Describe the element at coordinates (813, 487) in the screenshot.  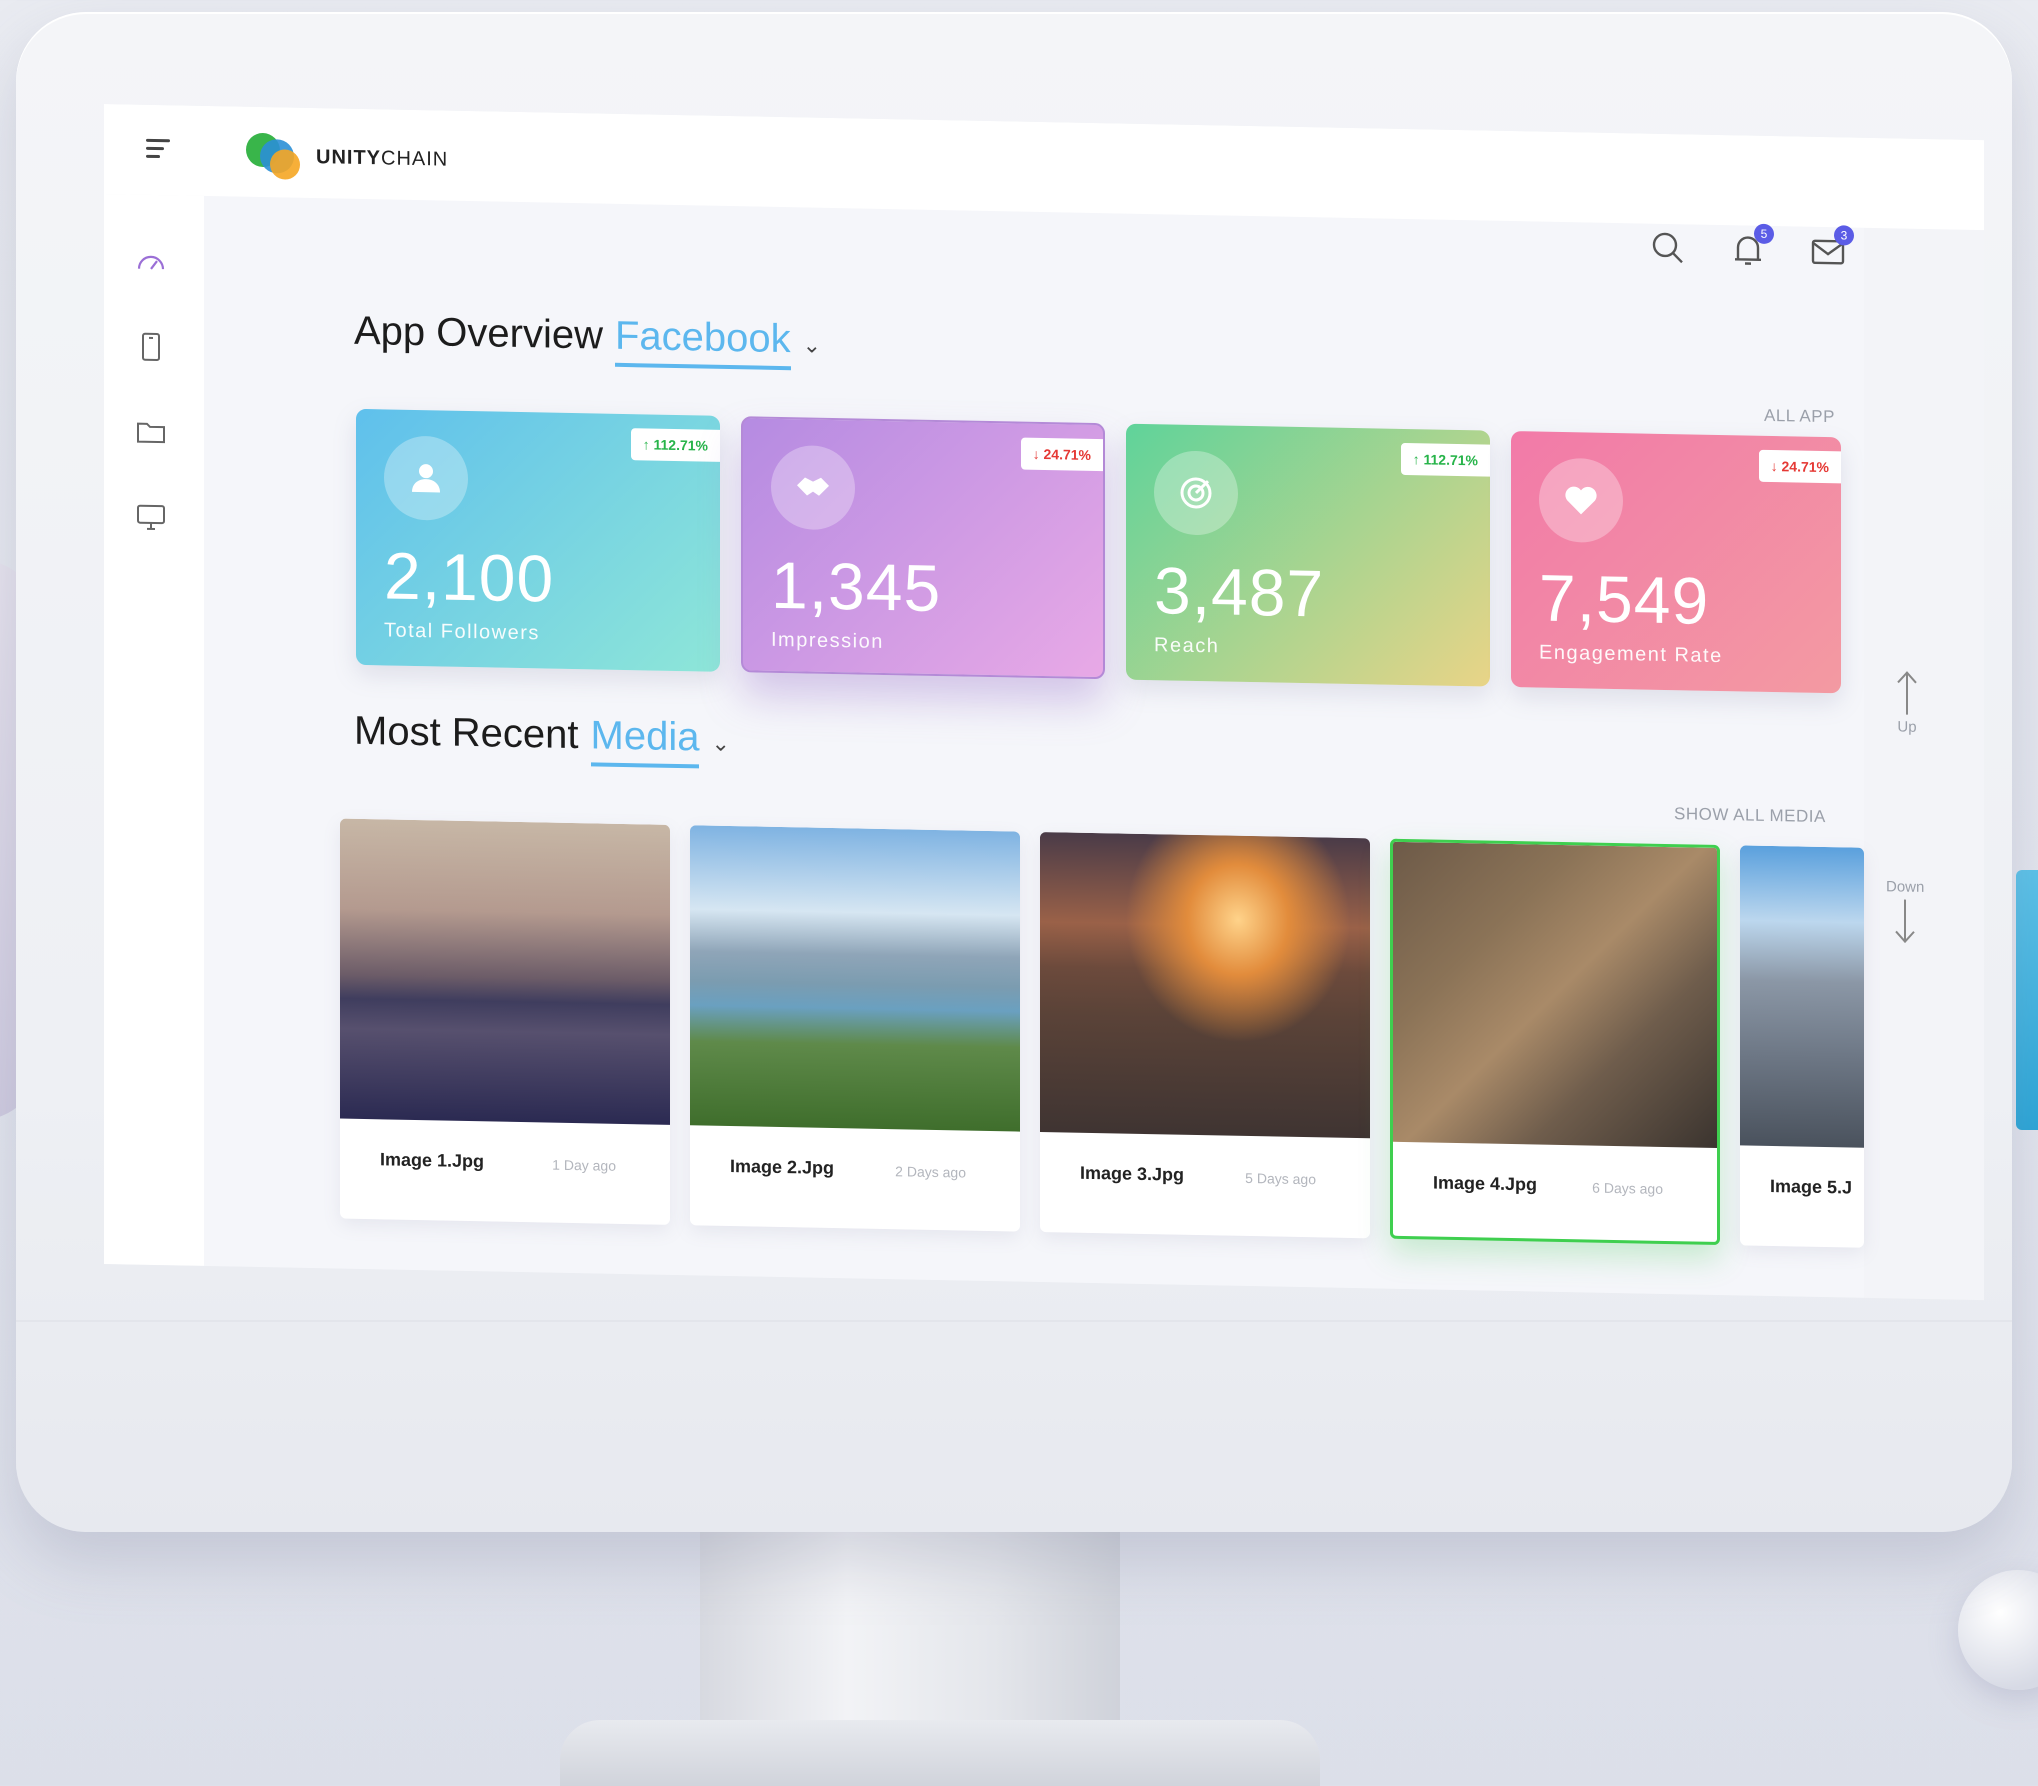
I see `handshake-icon` at that location.